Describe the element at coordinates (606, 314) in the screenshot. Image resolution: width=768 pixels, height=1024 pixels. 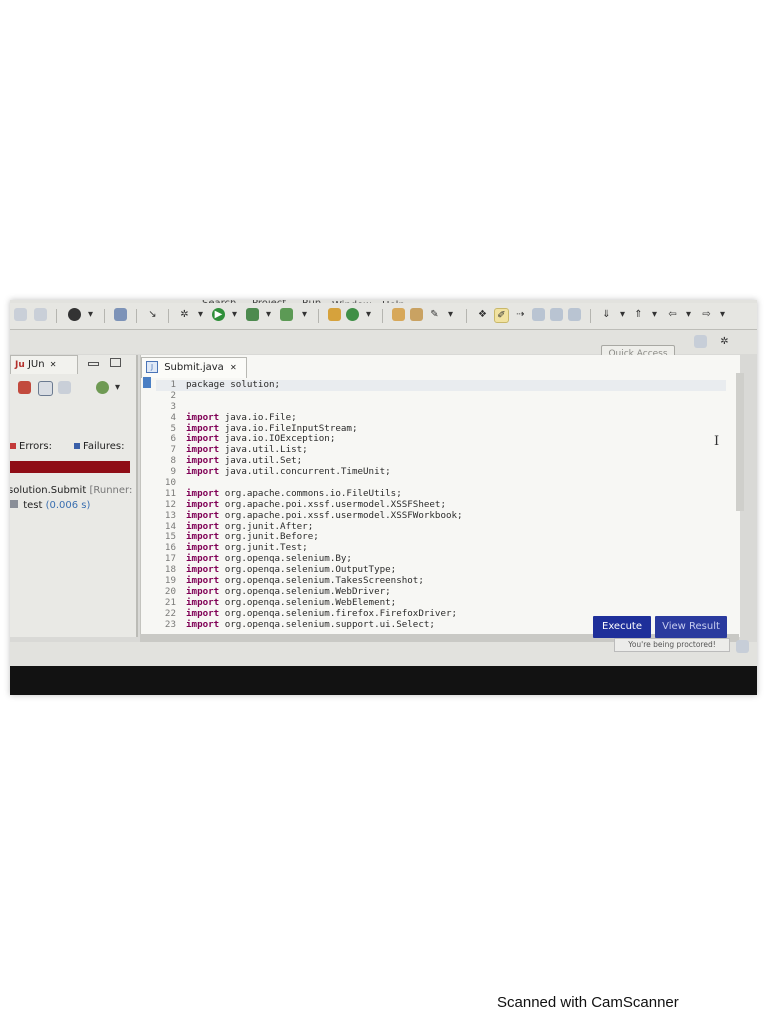
I see `next-annotation-icon: ⇓` at that location.